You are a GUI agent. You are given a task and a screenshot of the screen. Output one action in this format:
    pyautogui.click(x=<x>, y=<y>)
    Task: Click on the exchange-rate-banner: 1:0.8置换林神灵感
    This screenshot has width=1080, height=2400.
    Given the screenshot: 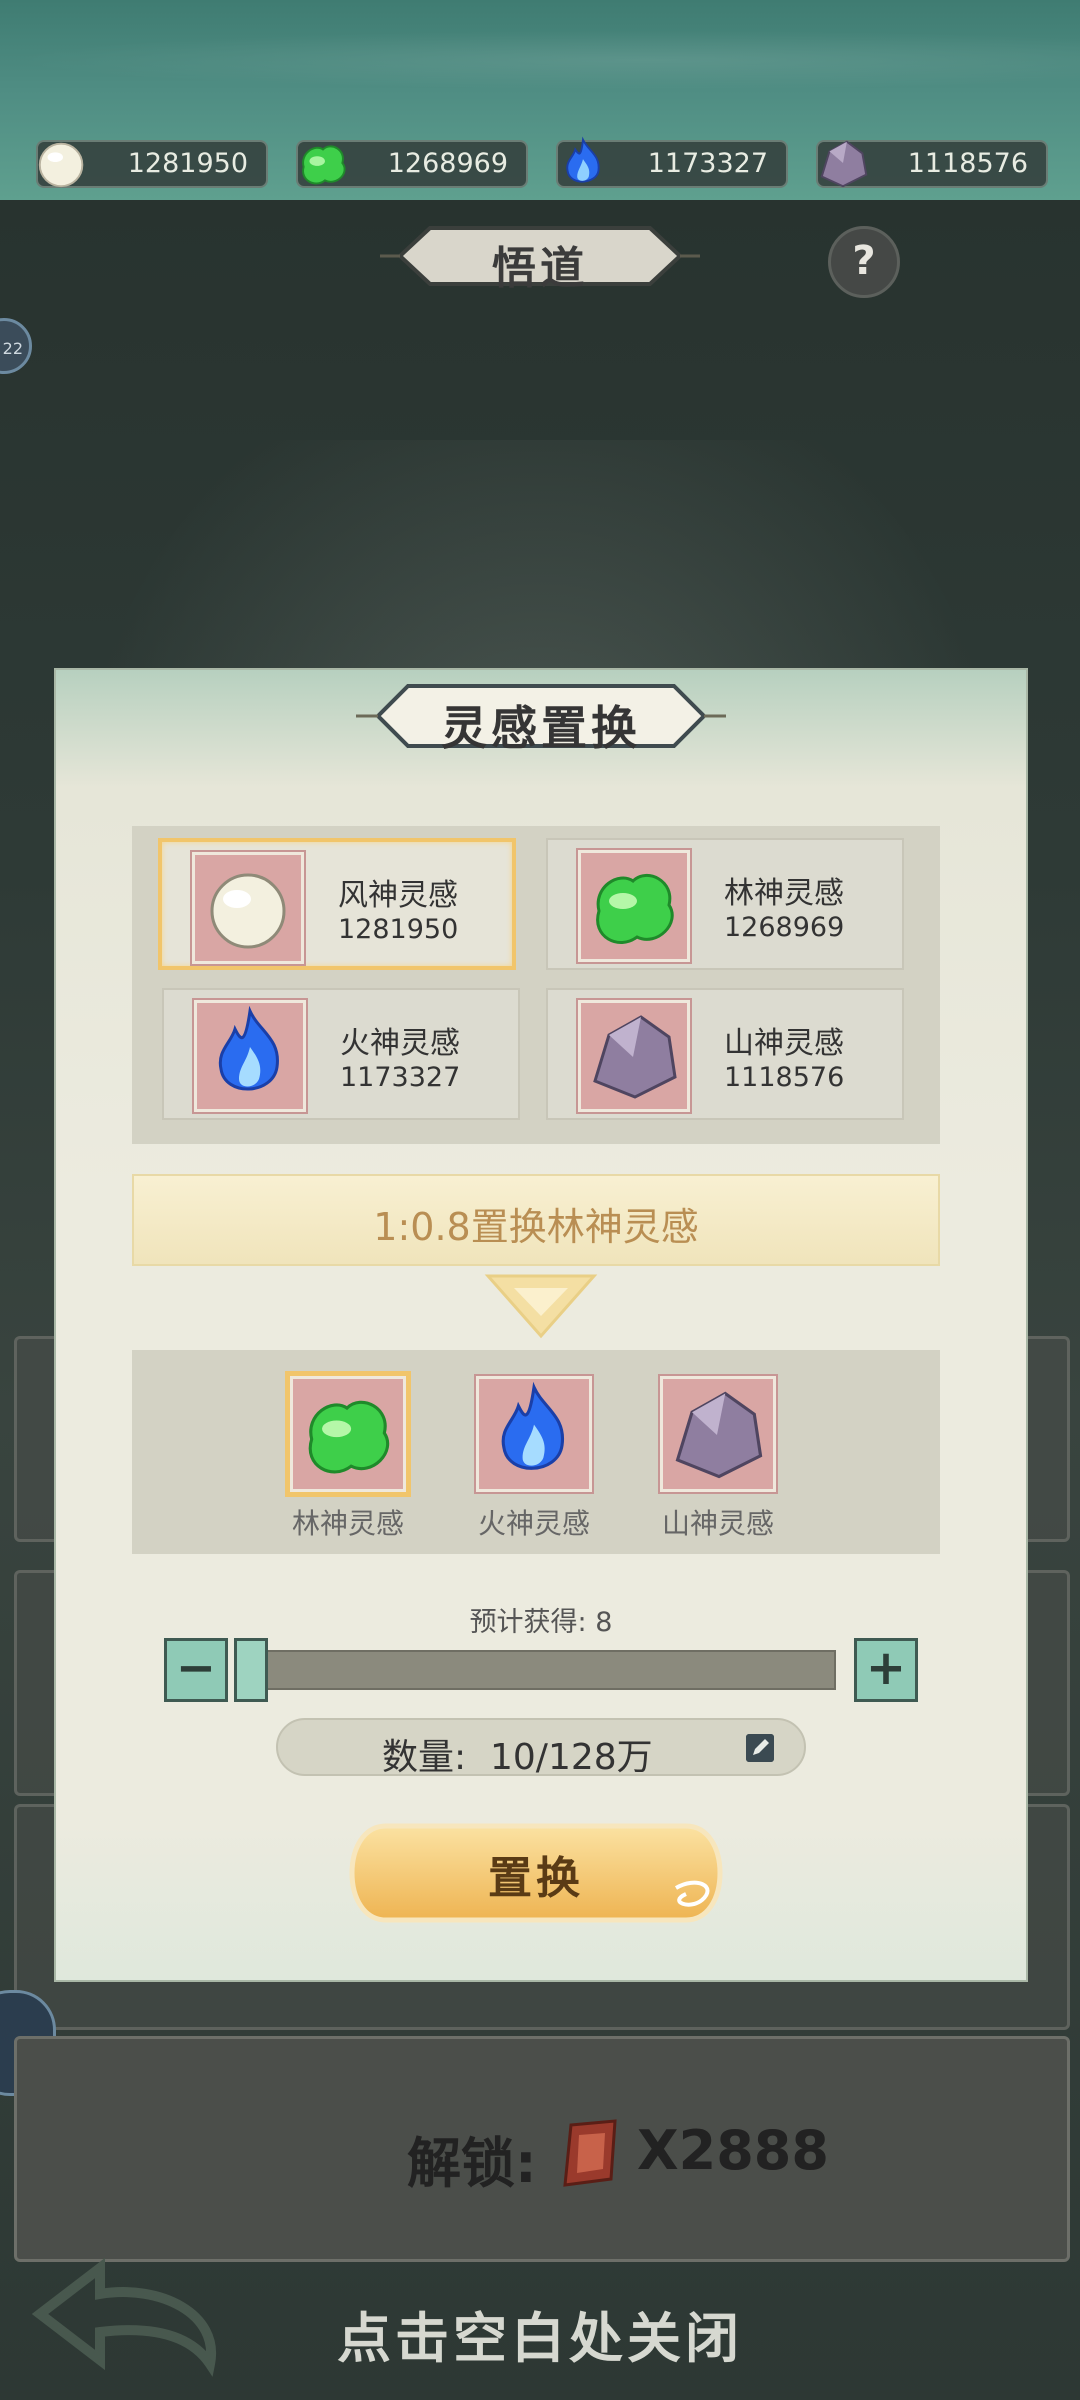 What is the action you would take?
    pyautogui.click(x=536, y=1220)
    